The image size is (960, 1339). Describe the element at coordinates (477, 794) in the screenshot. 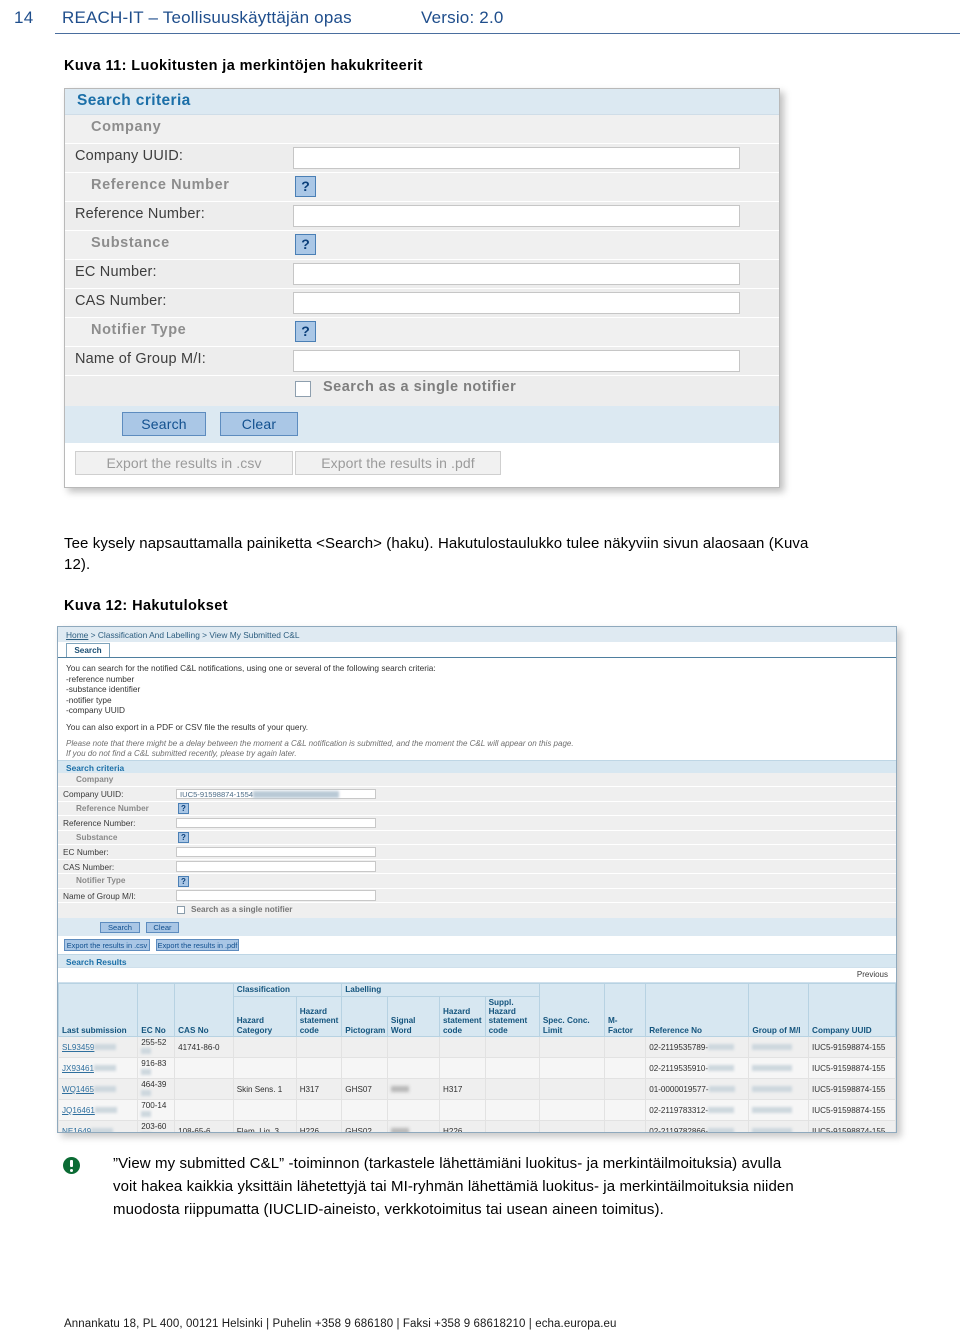

I see `field-row-company-uuid: Company UUID: IUC5-91598874-1554x` at that location.